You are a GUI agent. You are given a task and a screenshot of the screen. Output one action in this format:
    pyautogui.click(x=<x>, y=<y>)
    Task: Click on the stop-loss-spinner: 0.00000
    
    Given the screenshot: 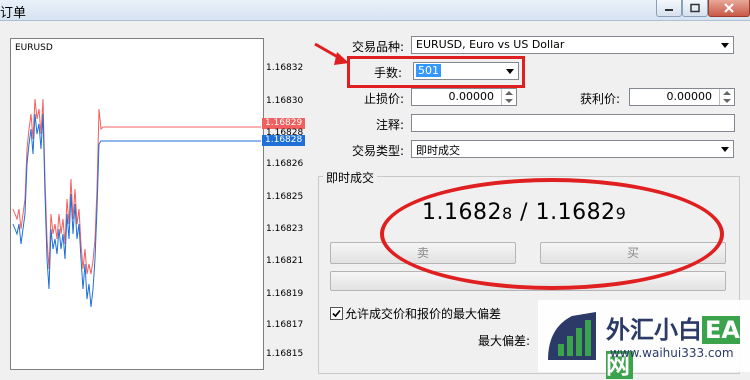 What is the action you would take?
    pyautogui.click(x=464, y=97)
    